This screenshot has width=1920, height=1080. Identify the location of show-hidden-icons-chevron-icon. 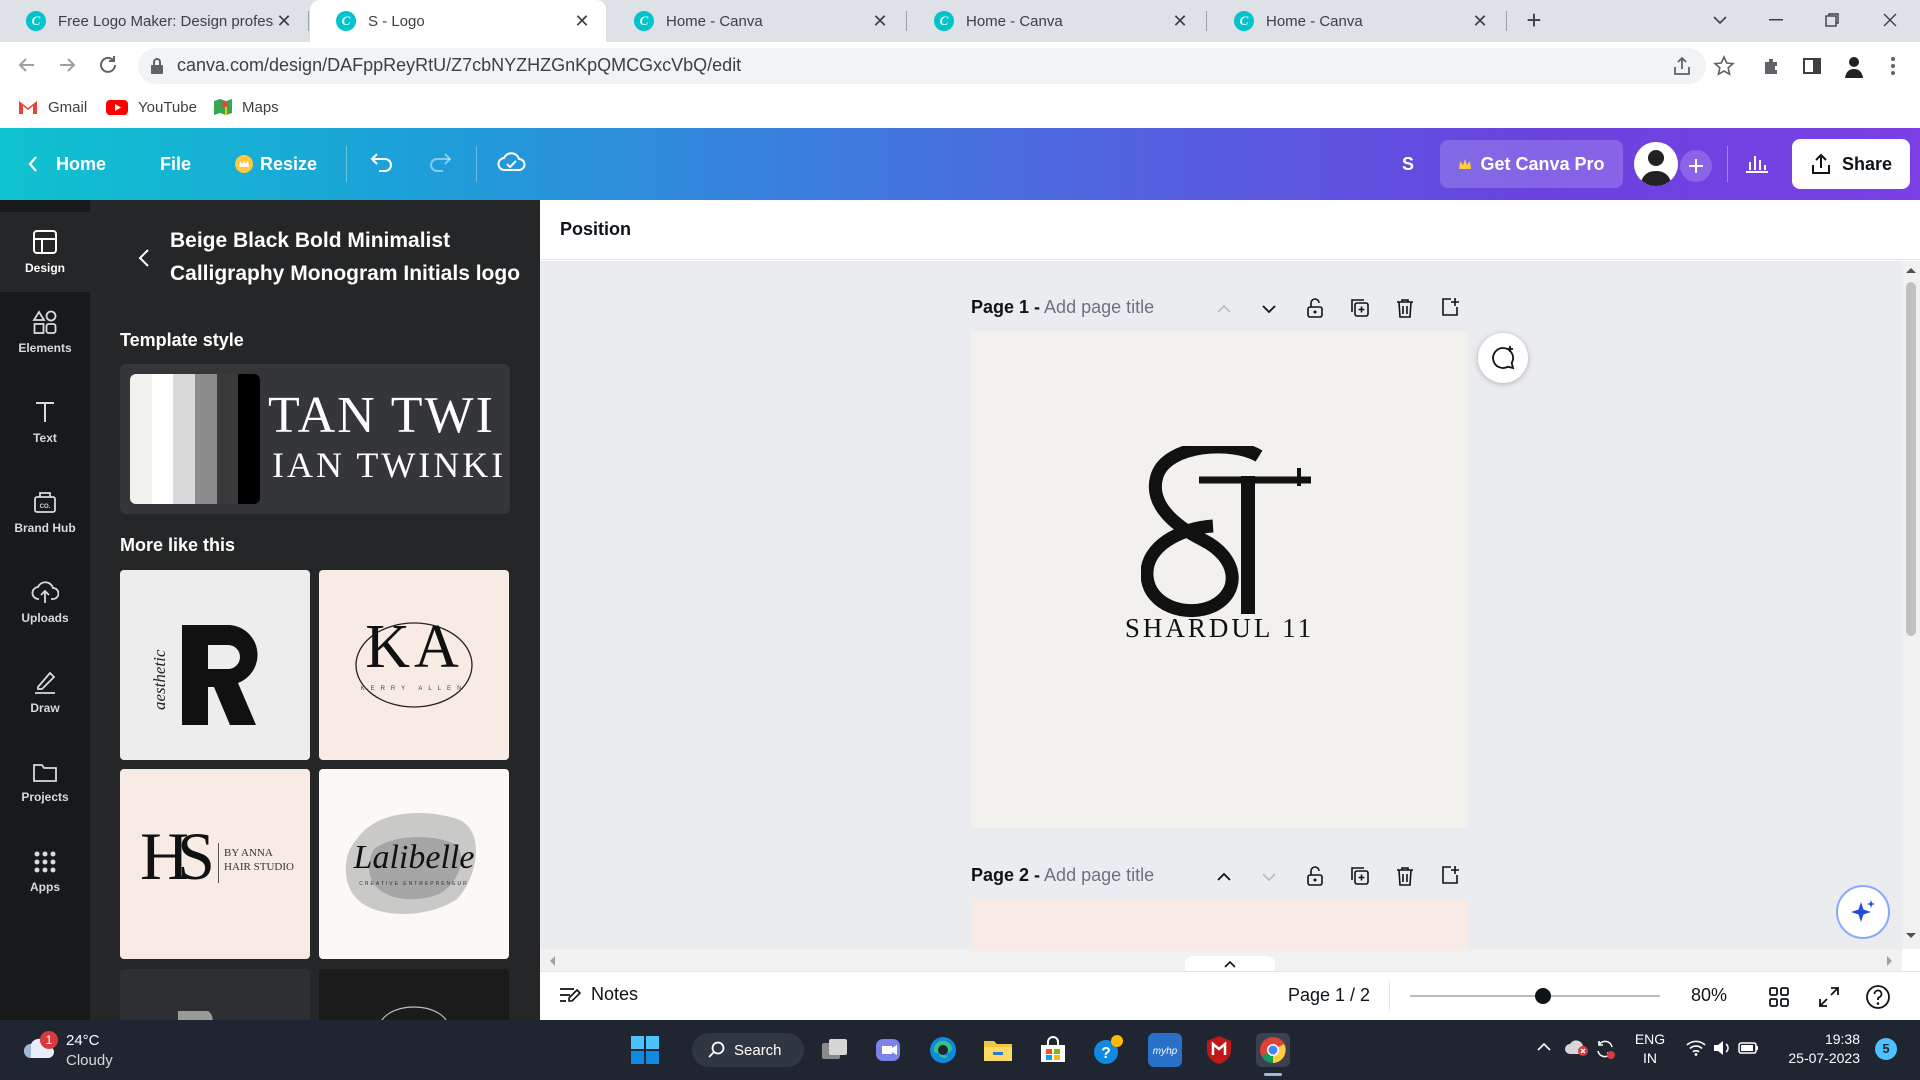
(1544, 1047).